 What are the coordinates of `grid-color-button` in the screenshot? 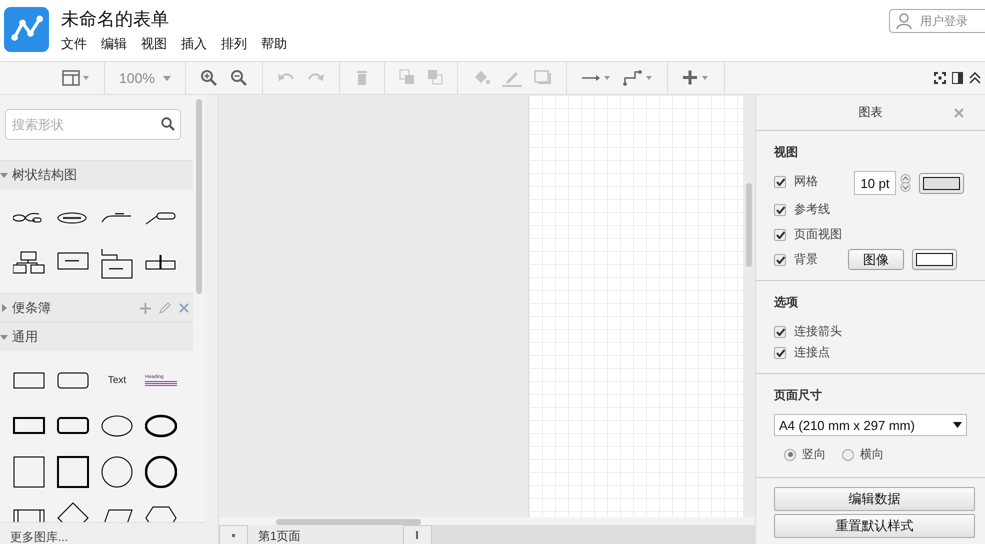 It's located at (941, 183).